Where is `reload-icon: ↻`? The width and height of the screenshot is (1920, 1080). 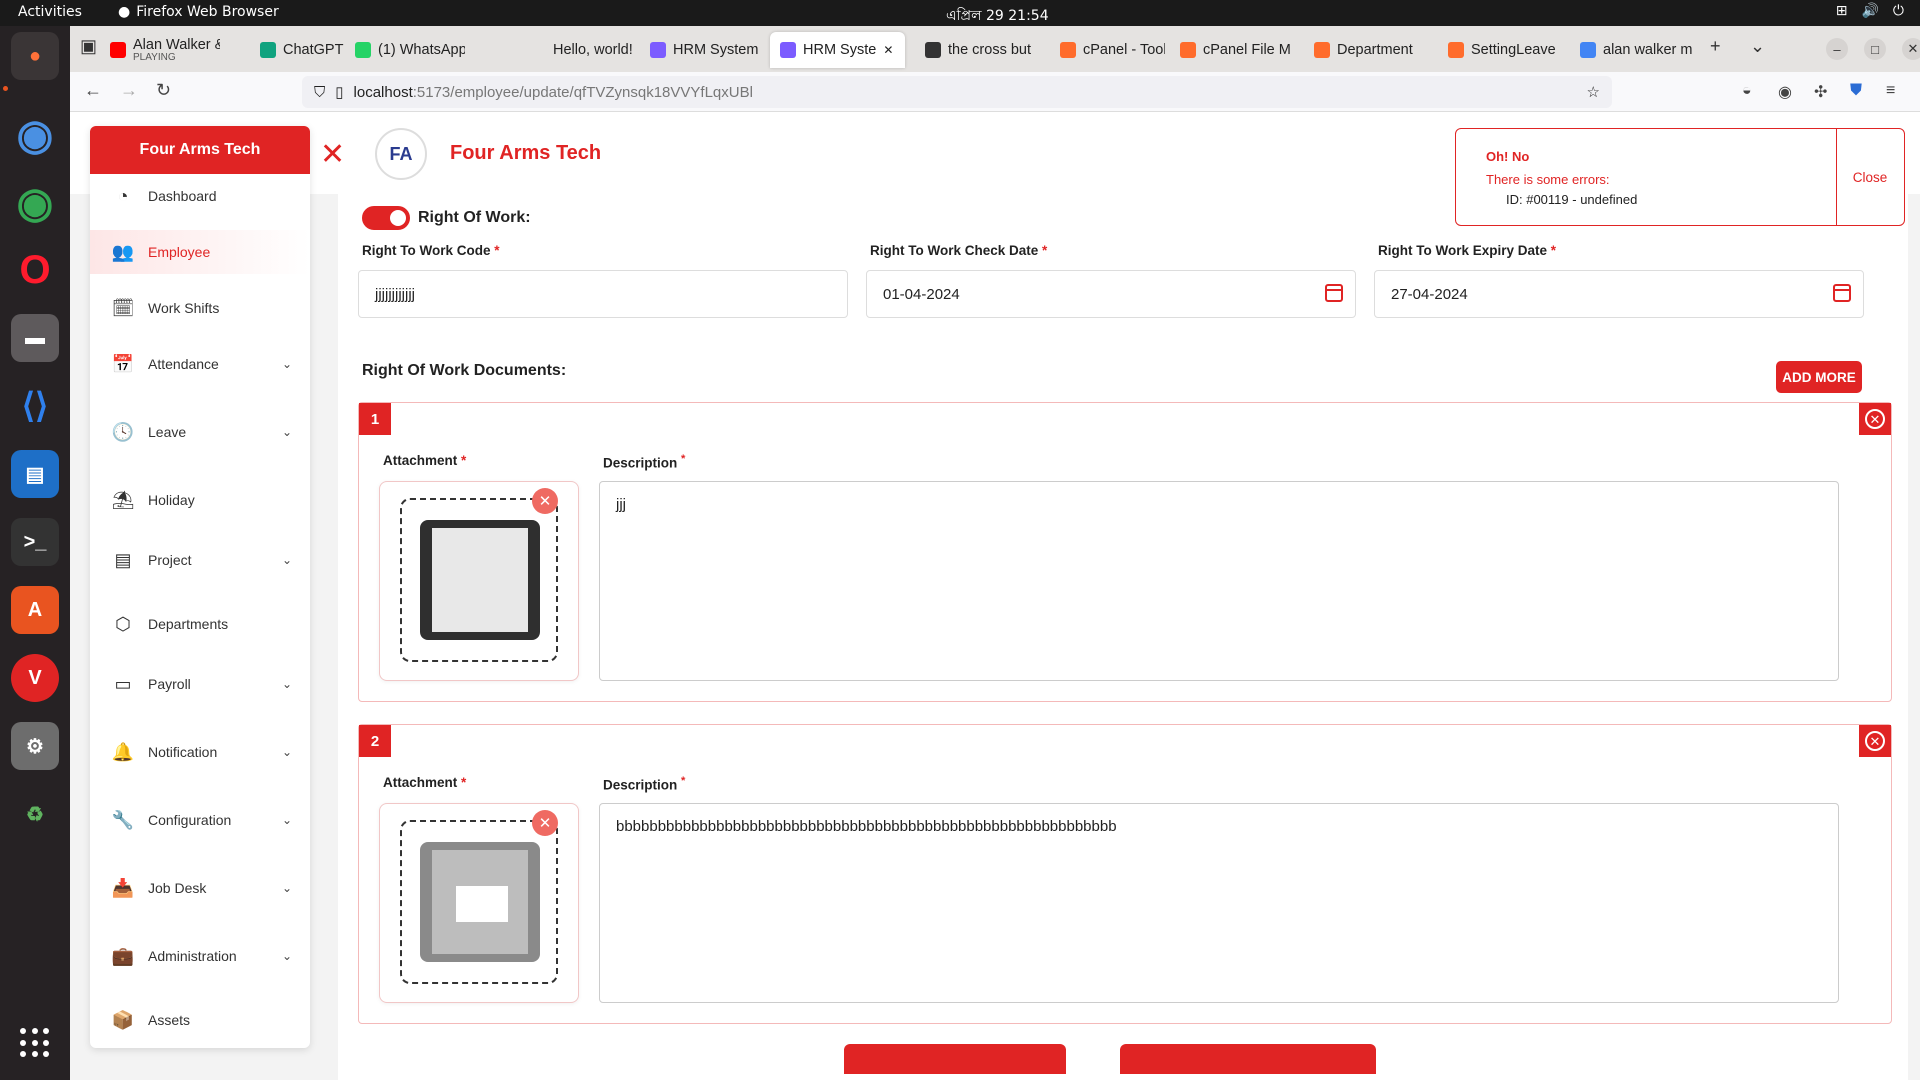 reload-icon: ↻ is located at coordinates (163, 90).